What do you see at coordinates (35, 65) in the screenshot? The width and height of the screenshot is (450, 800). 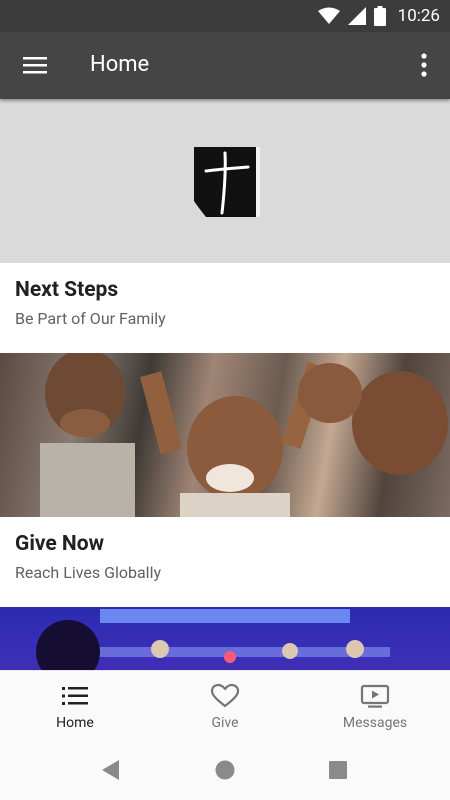 I see `menu-icon` at bounding box center [35, 65].